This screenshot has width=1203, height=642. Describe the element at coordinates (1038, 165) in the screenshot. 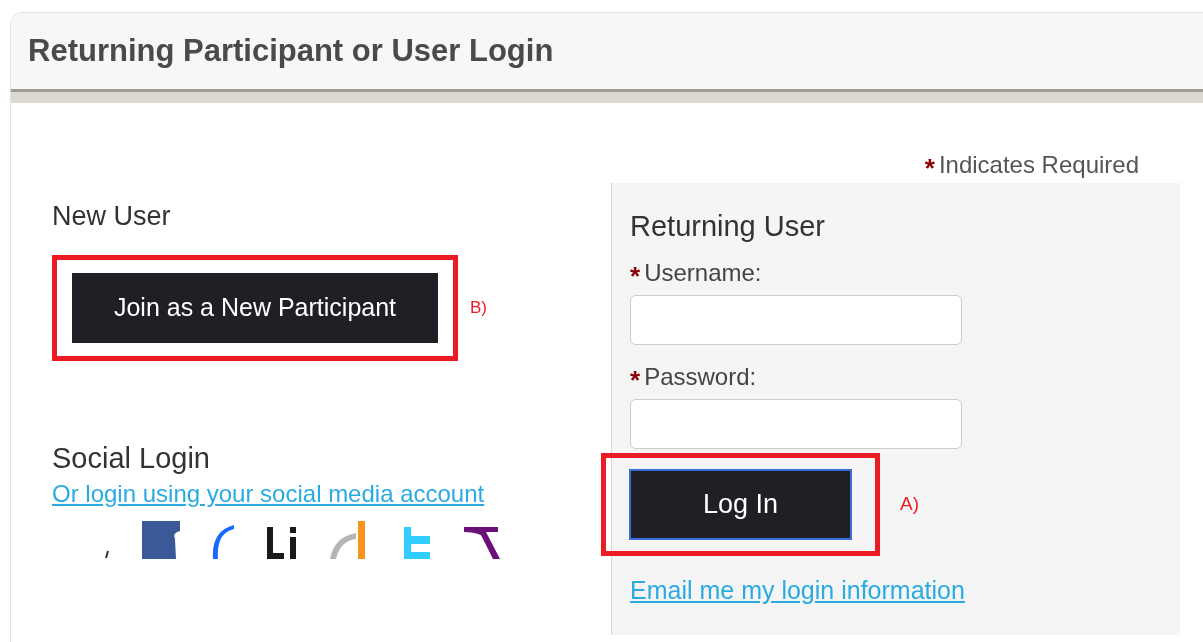

I see `required-note: Indicates Required` at that location.